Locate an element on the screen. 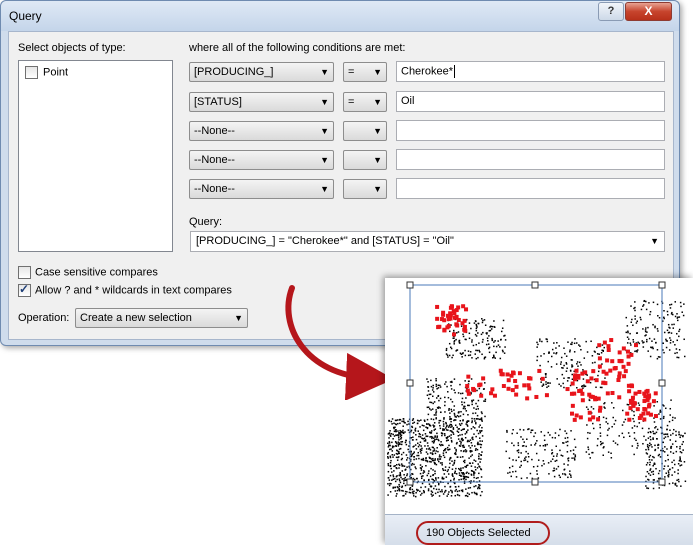  field-select-5: --None-- ▼ is located at coordinates (261, 189).